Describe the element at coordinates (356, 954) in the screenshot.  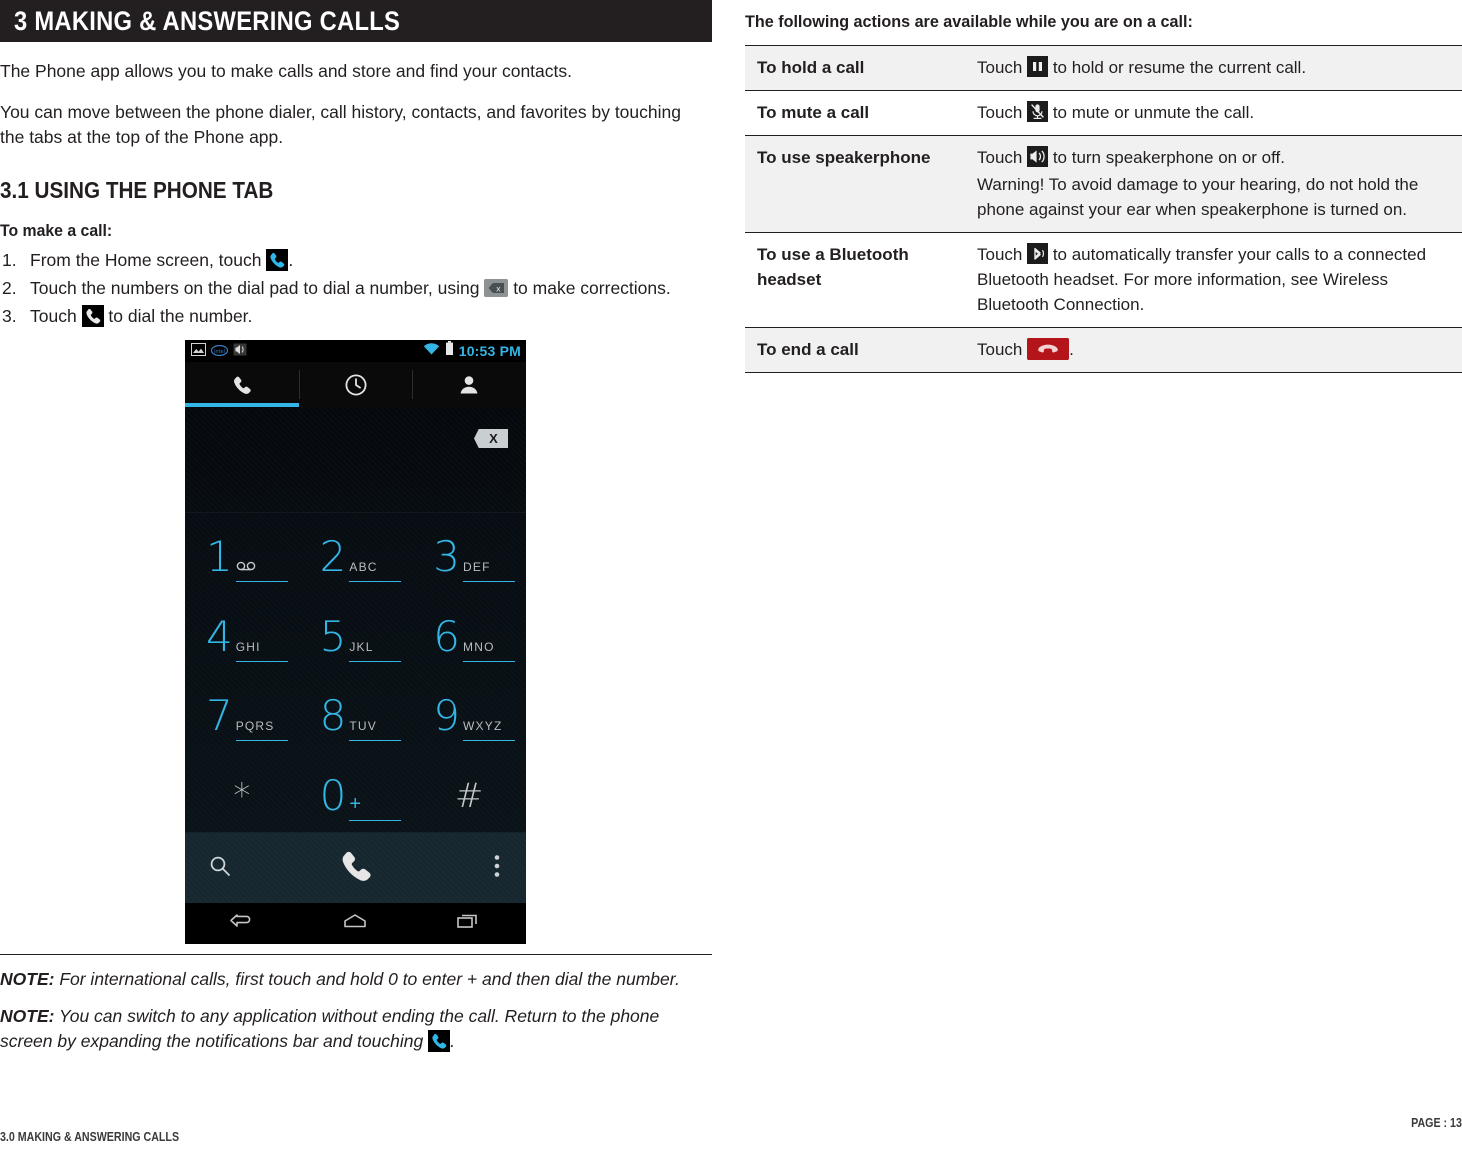
I see `notes-divider` at that location.